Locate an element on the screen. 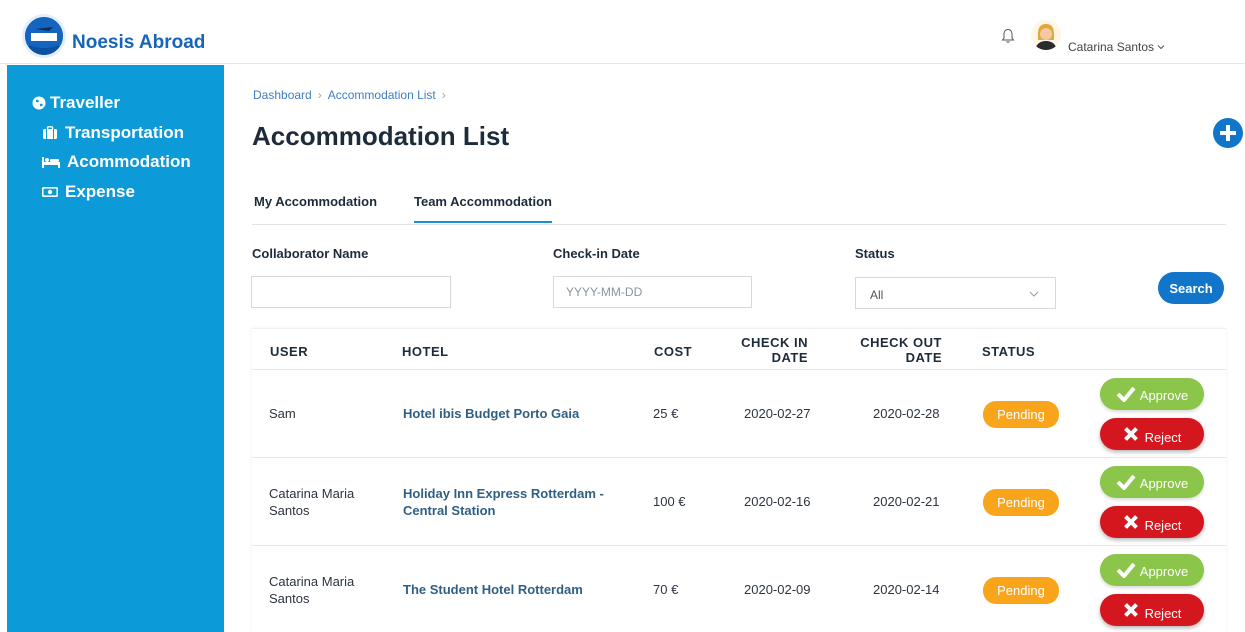  check-in-date-input is located at coordinates (652, 292).